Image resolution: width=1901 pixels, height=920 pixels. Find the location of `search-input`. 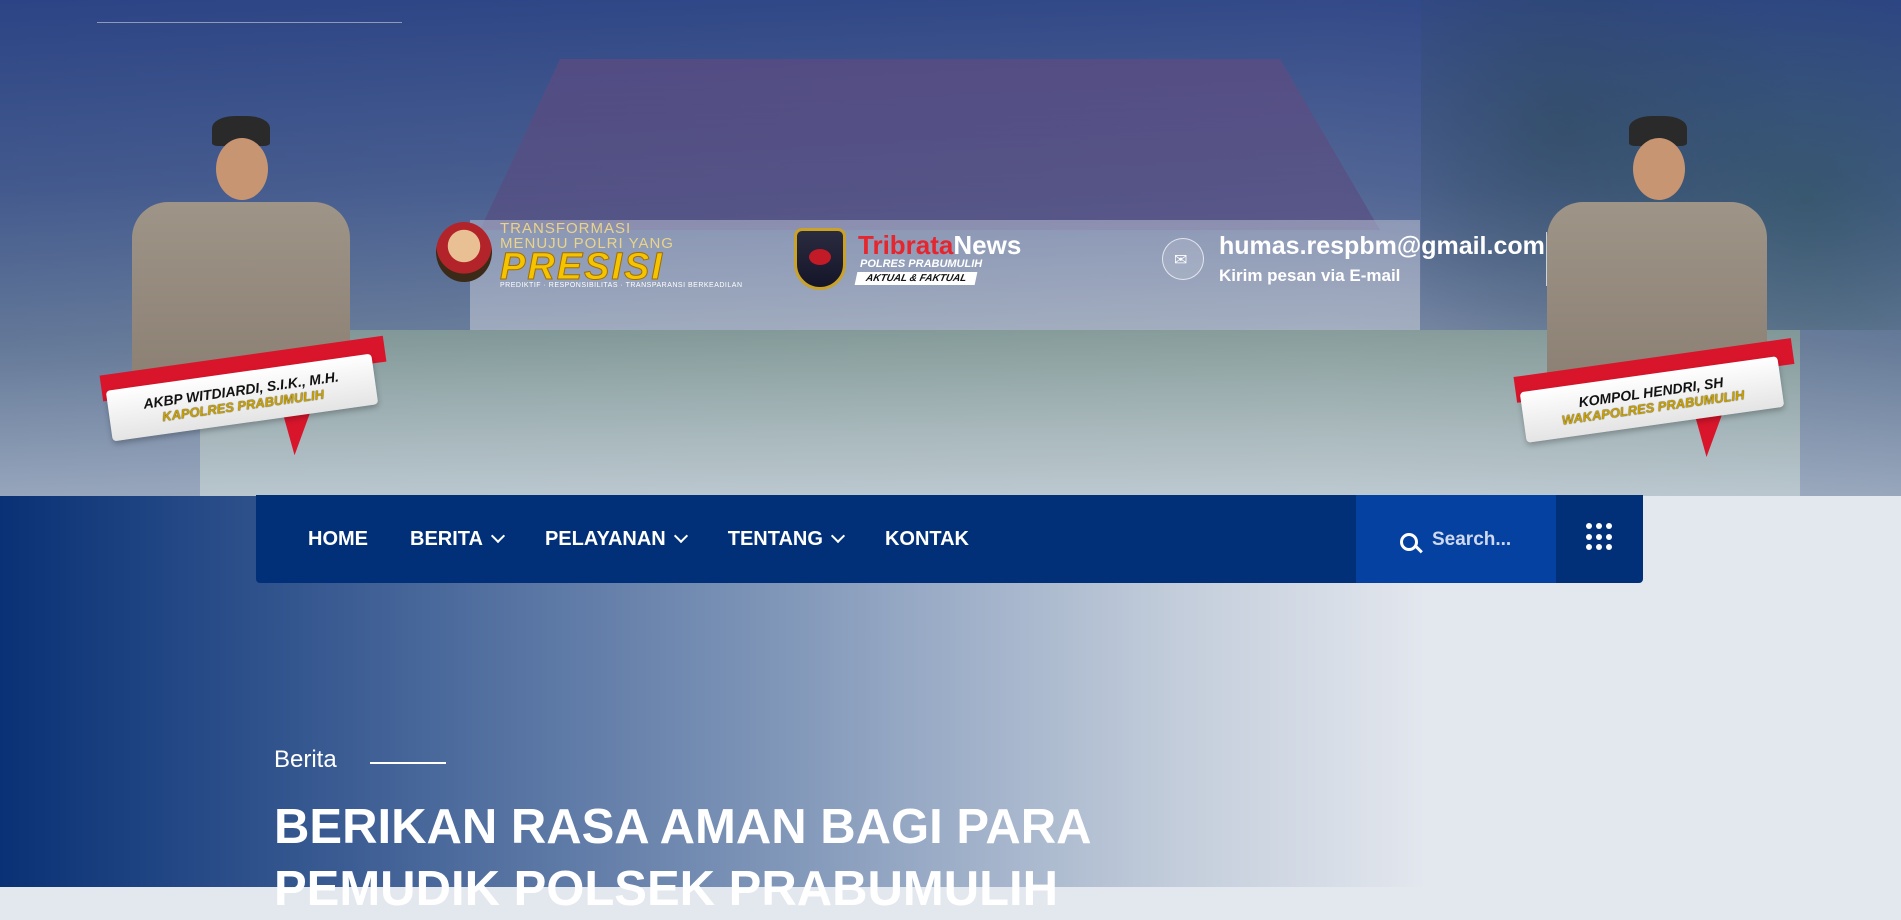

search-input is located at coordinates (1491, 540).